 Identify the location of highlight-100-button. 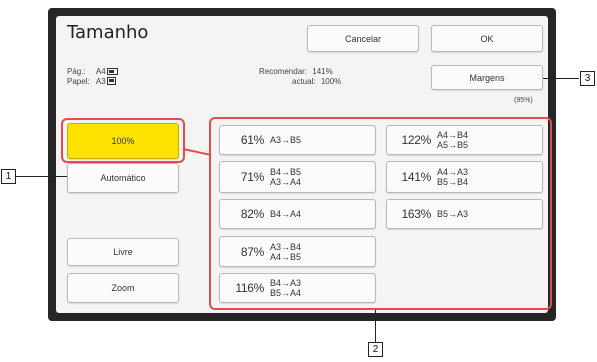
(123, 140).